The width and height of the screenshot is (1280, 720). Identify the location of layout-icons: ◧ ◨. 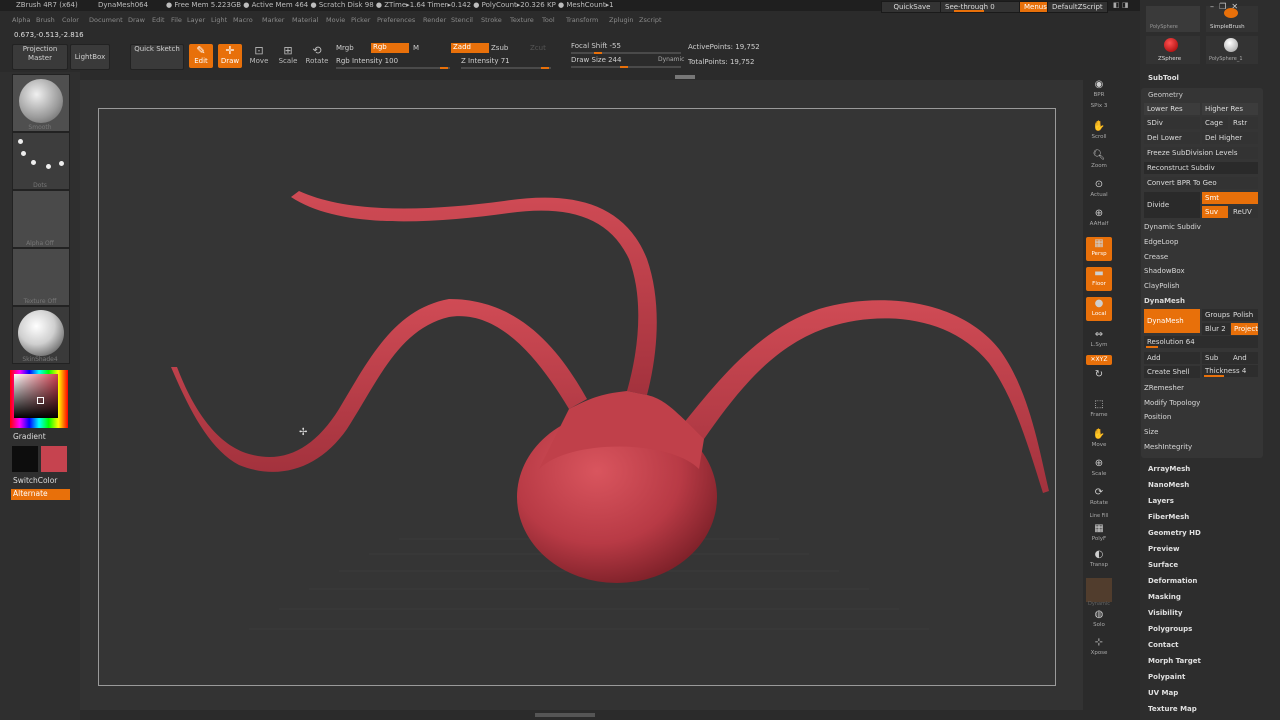
(1125, 6).